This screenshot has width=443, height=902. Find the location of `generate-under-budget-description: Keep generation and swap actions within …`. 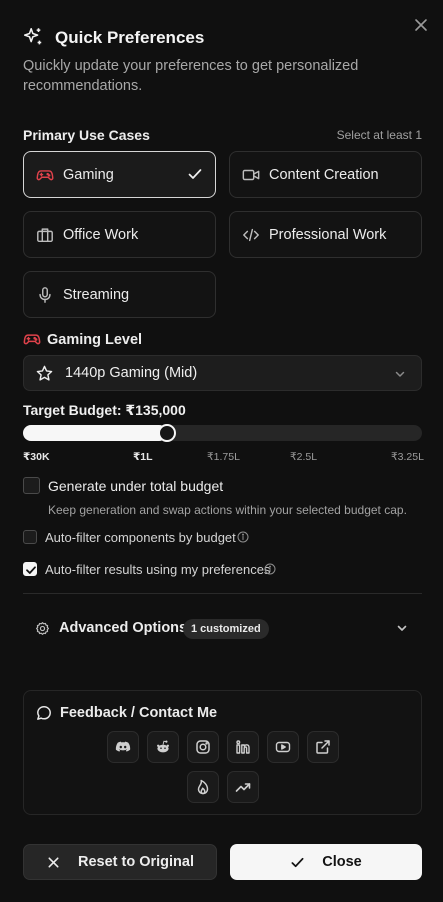

generate-under-budget-description: Keep generation and swap actions within … is located at coordinates (227, 510).